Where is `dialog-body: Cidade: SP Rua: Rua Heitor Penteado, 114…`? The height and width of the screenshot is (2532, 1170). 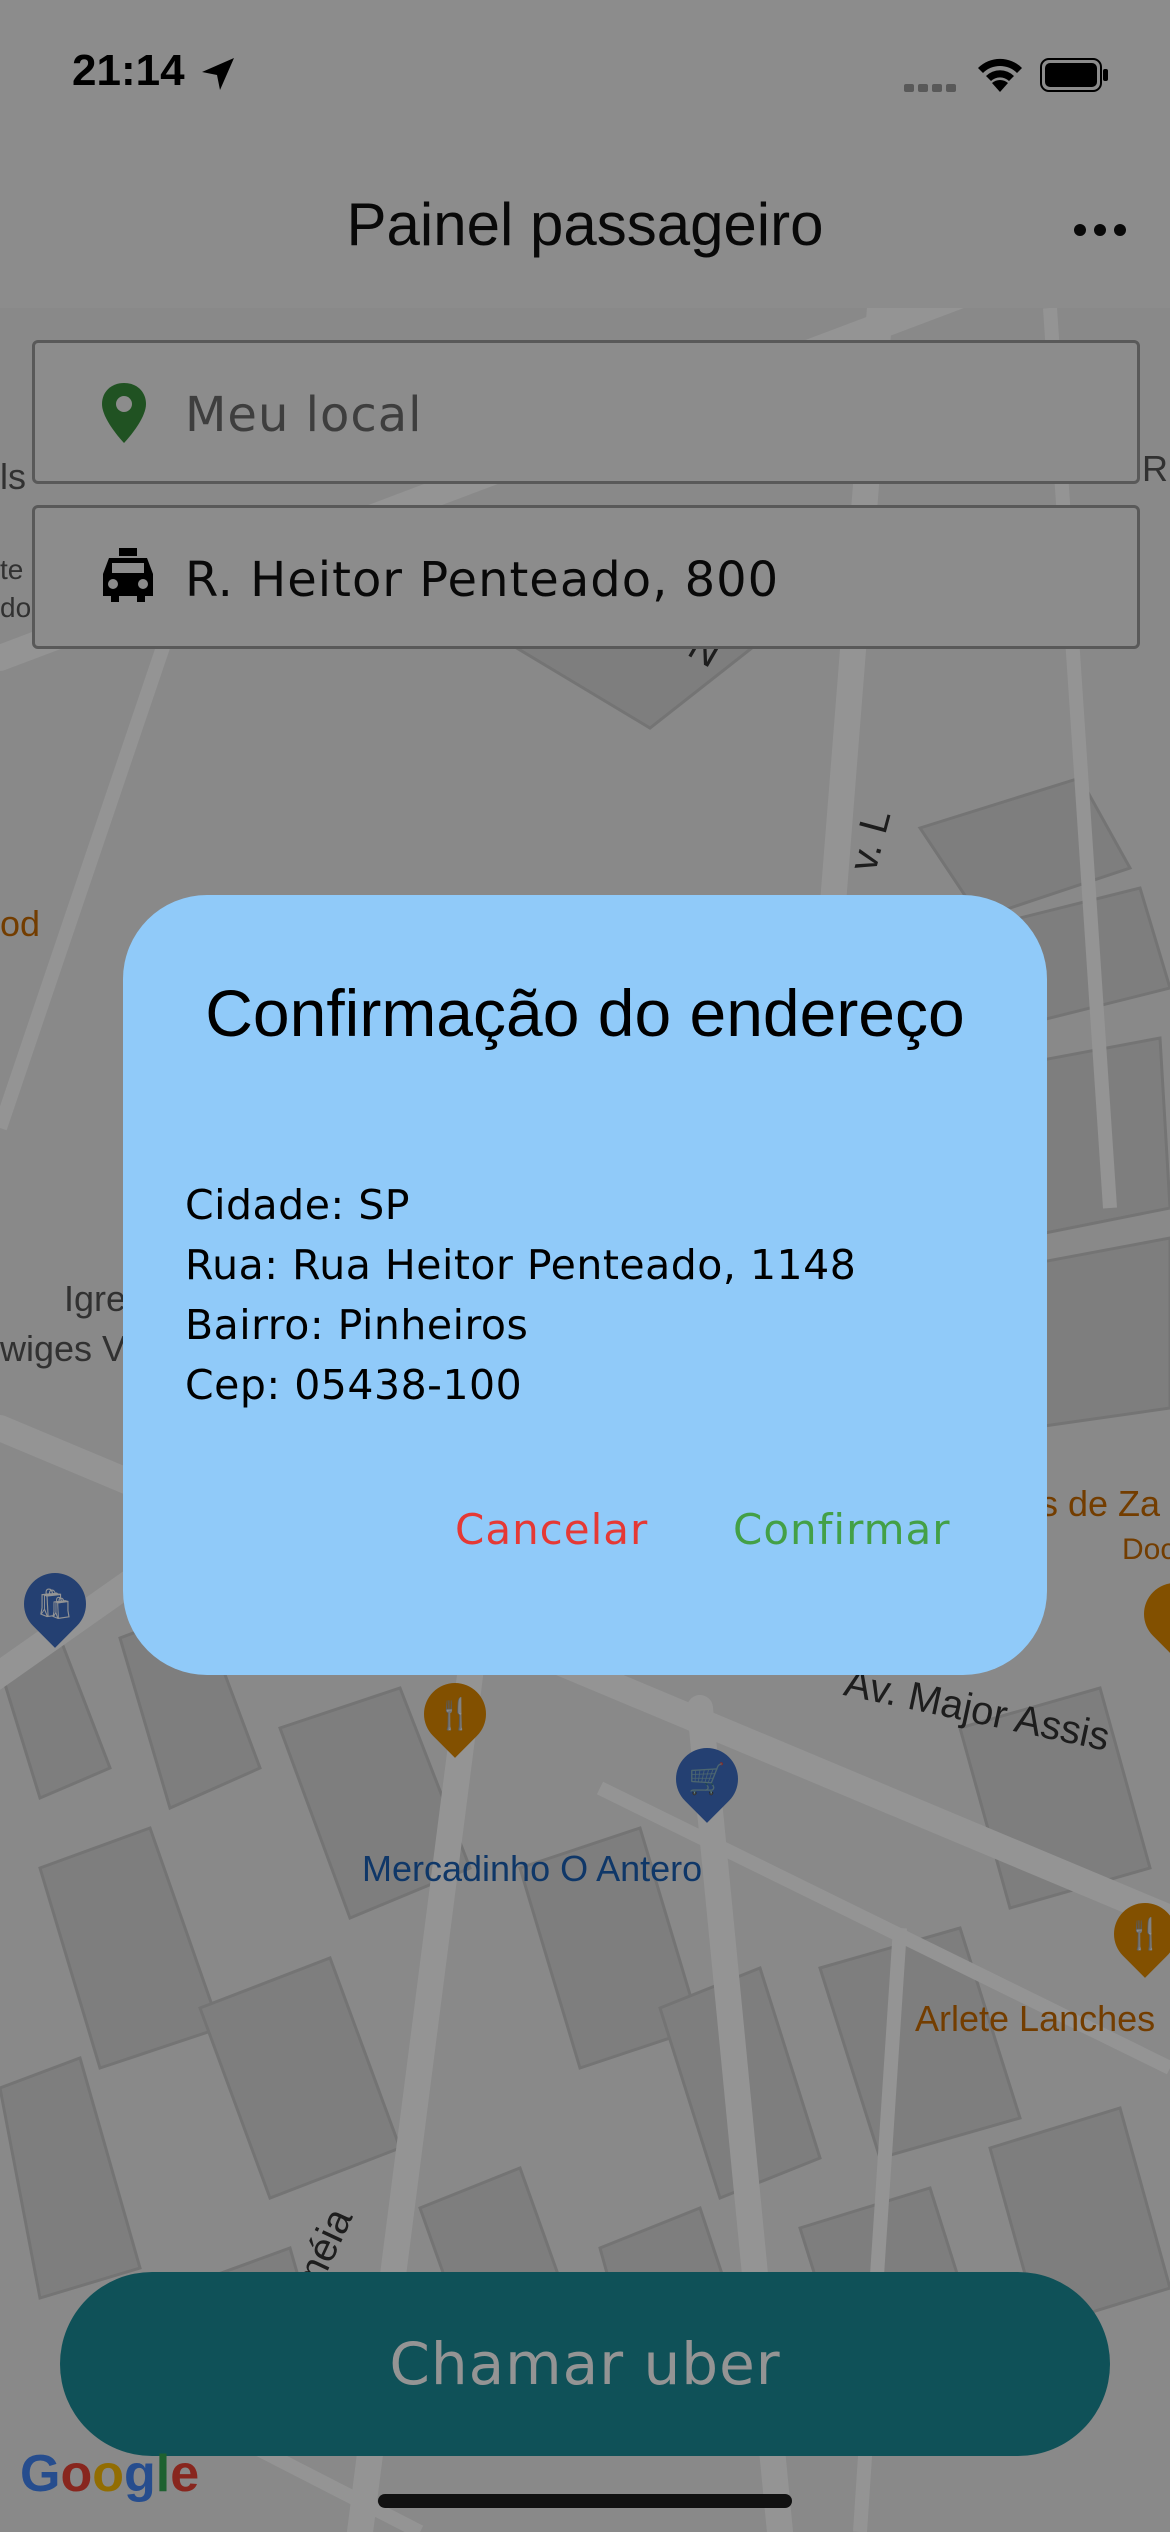
dialog-body: Cidade: SP Rua: Rua Heitor Penteado, 114… is located at coordinates (520, 1295).